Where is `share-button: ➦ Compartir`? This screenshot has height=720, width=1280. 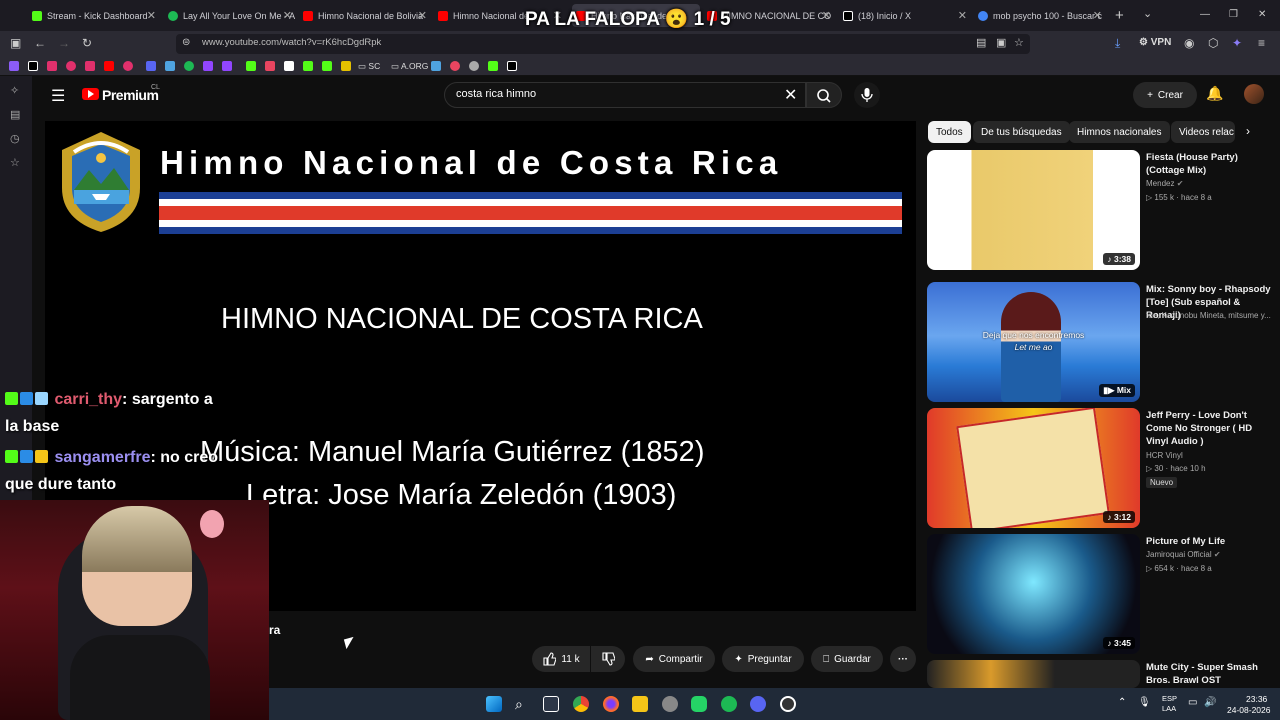 share-button: ➦ Compartir is located at coordinates (674, 659).